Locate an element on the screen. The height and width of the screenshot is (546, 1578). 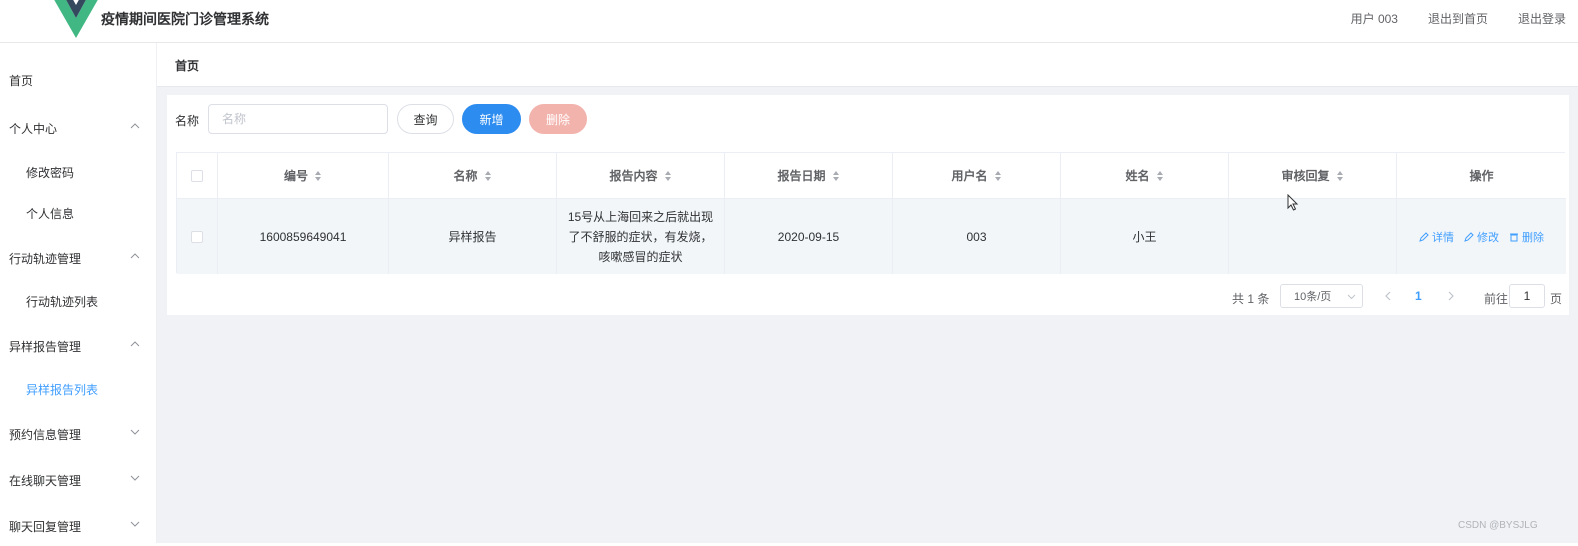
cell-name: 异样报告 is located at coordinates (473, 236).